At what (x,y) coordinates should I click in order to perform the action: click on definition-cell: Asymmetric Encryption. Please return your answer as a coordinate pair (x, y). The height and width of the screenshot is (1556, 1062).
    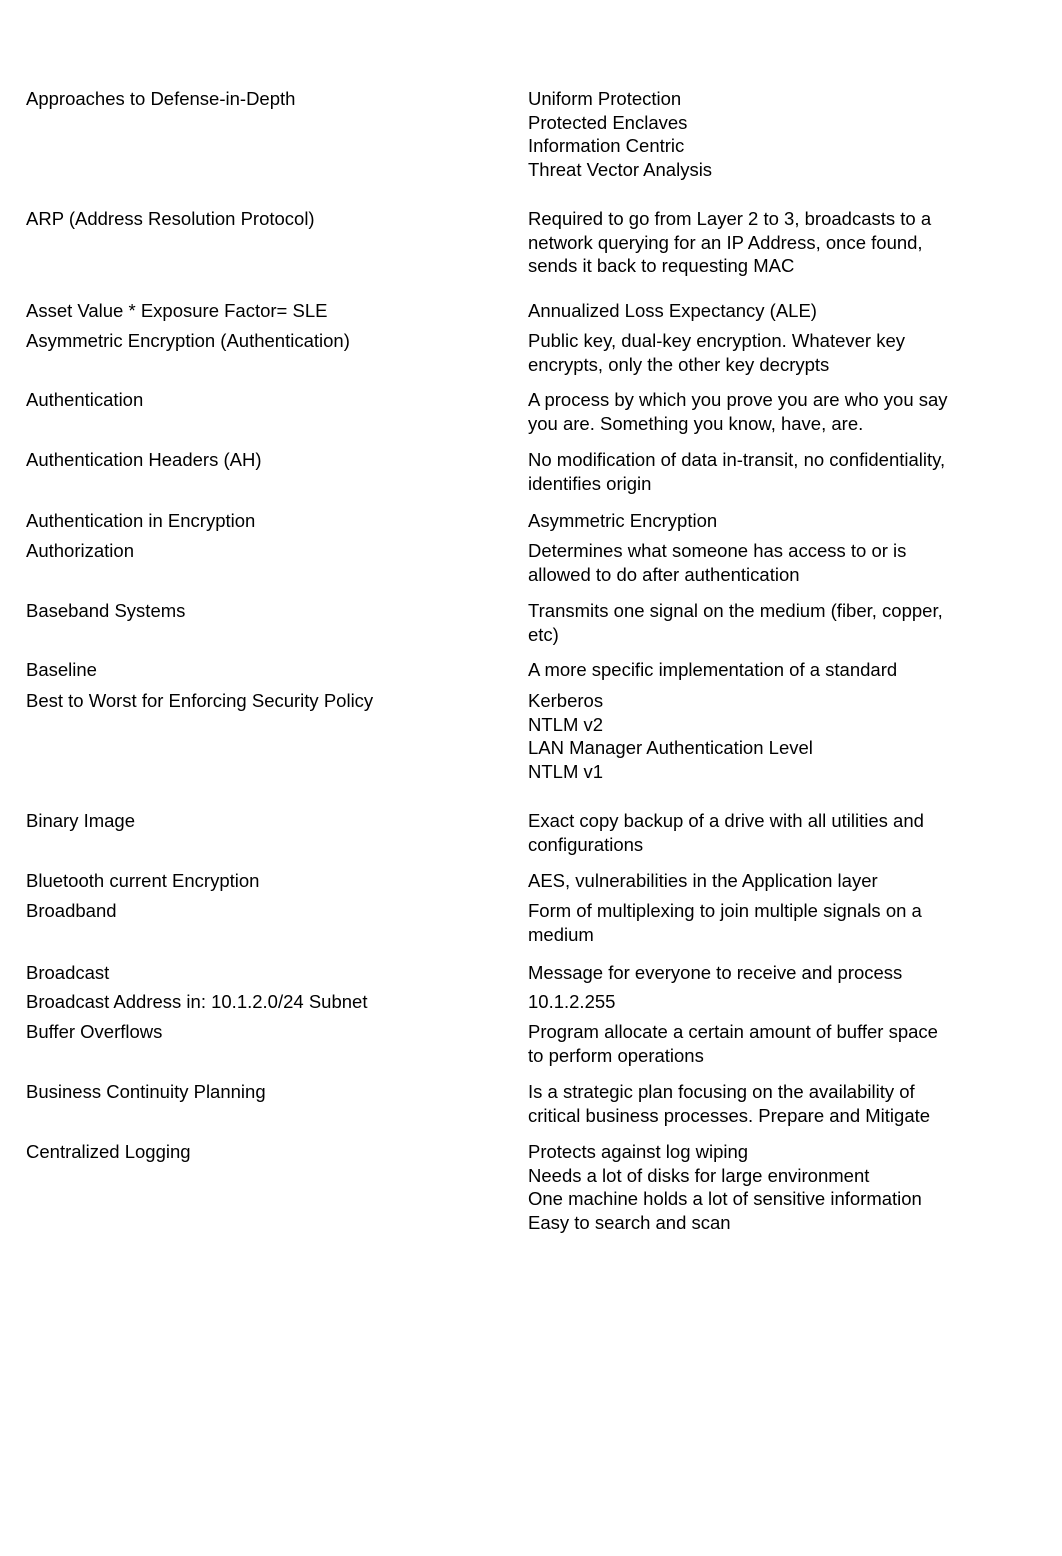
    Looking at the image, I should click on (623, 520).